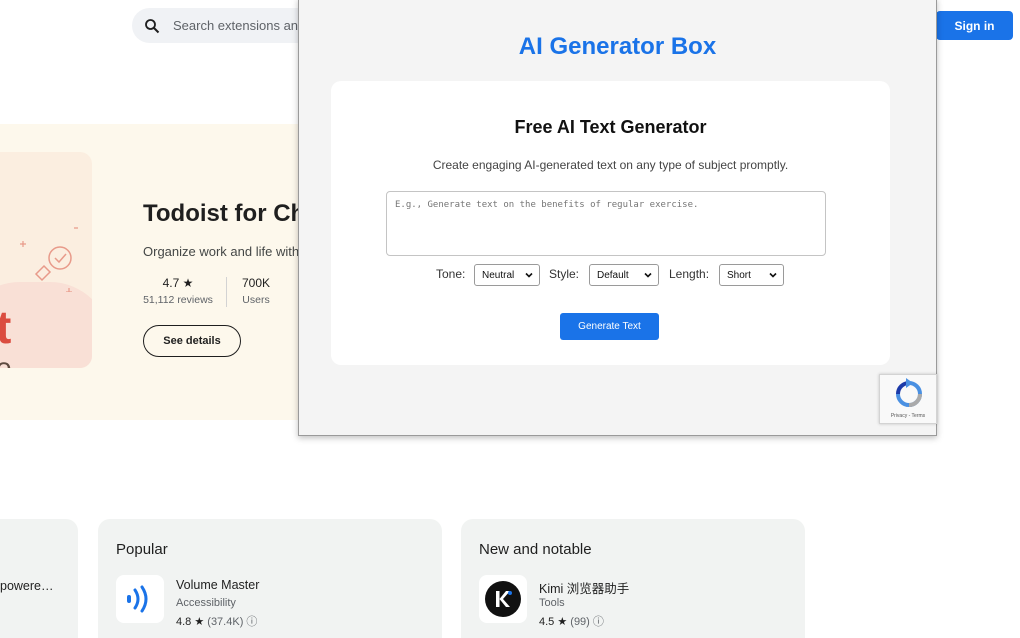 Image resolution: width=1020 pixels, height=638 pixels. Describe the element at coordinates (552, 603) in the screenshot. I see `item-category: Tools` at that location.